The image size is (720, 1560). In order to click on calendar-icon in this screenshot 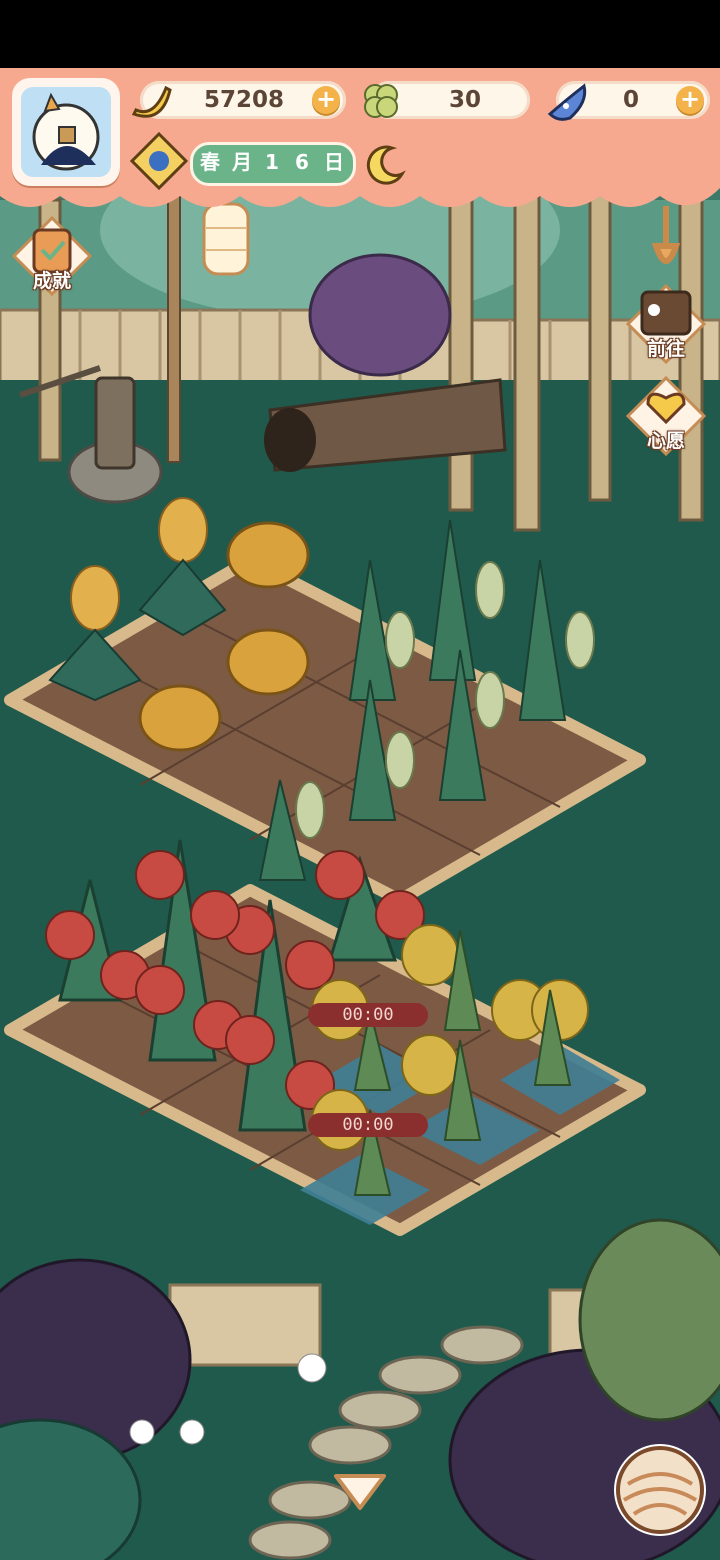, I will do `click(159, 161)`.